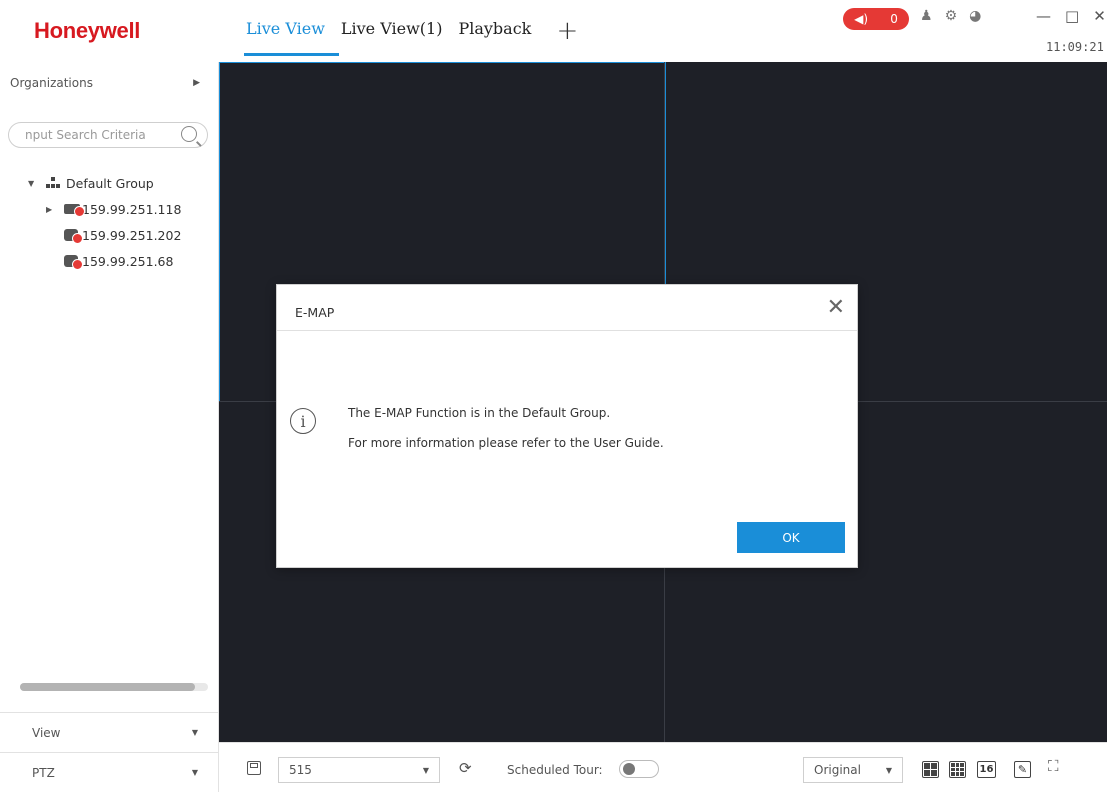  I want to click on search-icon, so click(189, 134).